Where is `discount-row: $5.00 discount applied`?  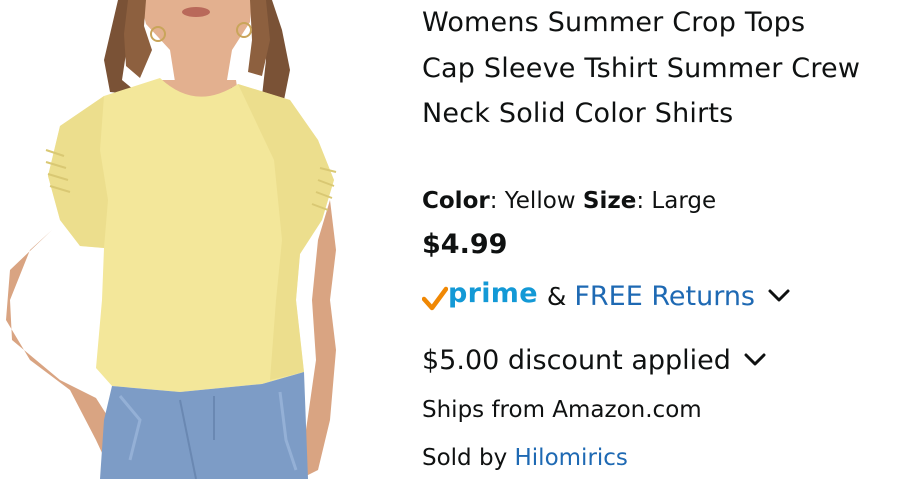 discount-row: $5.00 discount applied is located at coordinates (594, 360).